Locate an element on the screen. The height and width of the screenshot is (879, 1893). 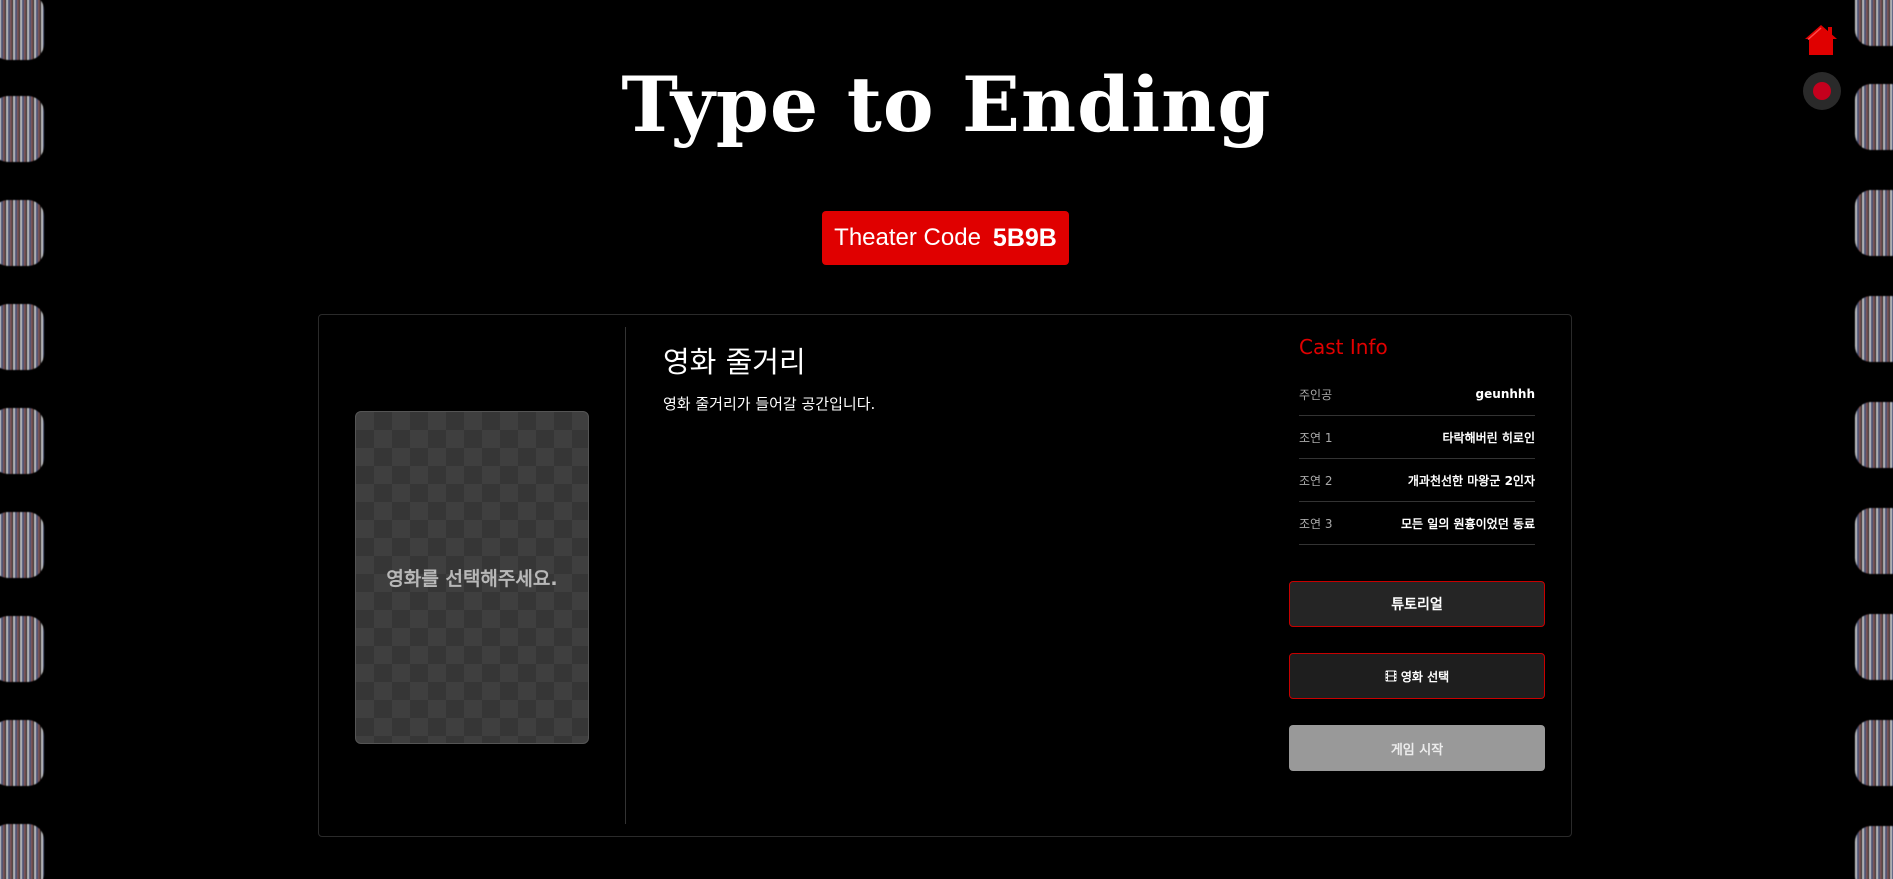
cast-name: 타락해버린 히로인 is located at coordinates (1489, 437).